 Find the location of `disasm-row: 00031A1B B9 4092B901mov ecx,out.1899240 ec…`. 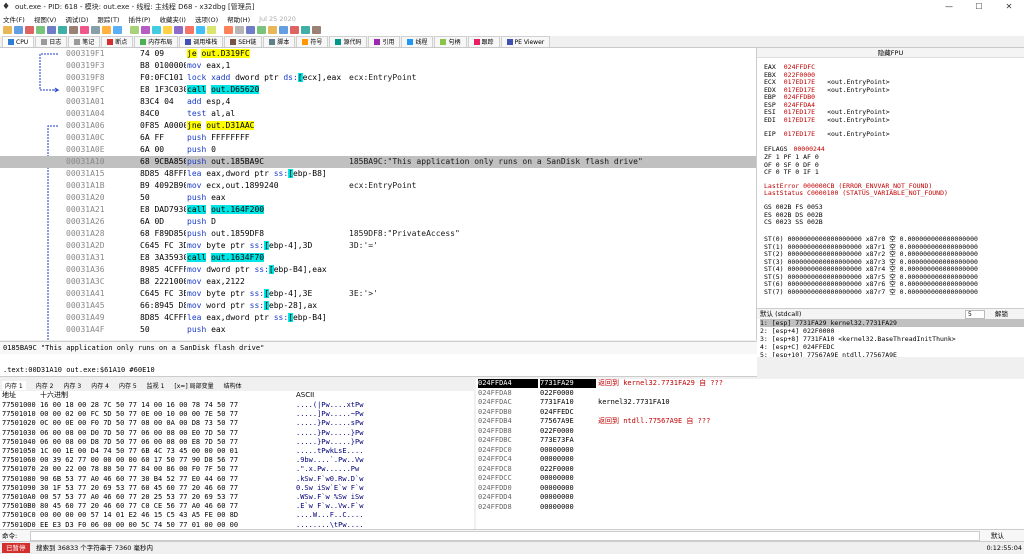

disasm-row: 00031A1B B9 4092B901mov ecx,out.1899240 ec… is located at coordinates (378, 186).